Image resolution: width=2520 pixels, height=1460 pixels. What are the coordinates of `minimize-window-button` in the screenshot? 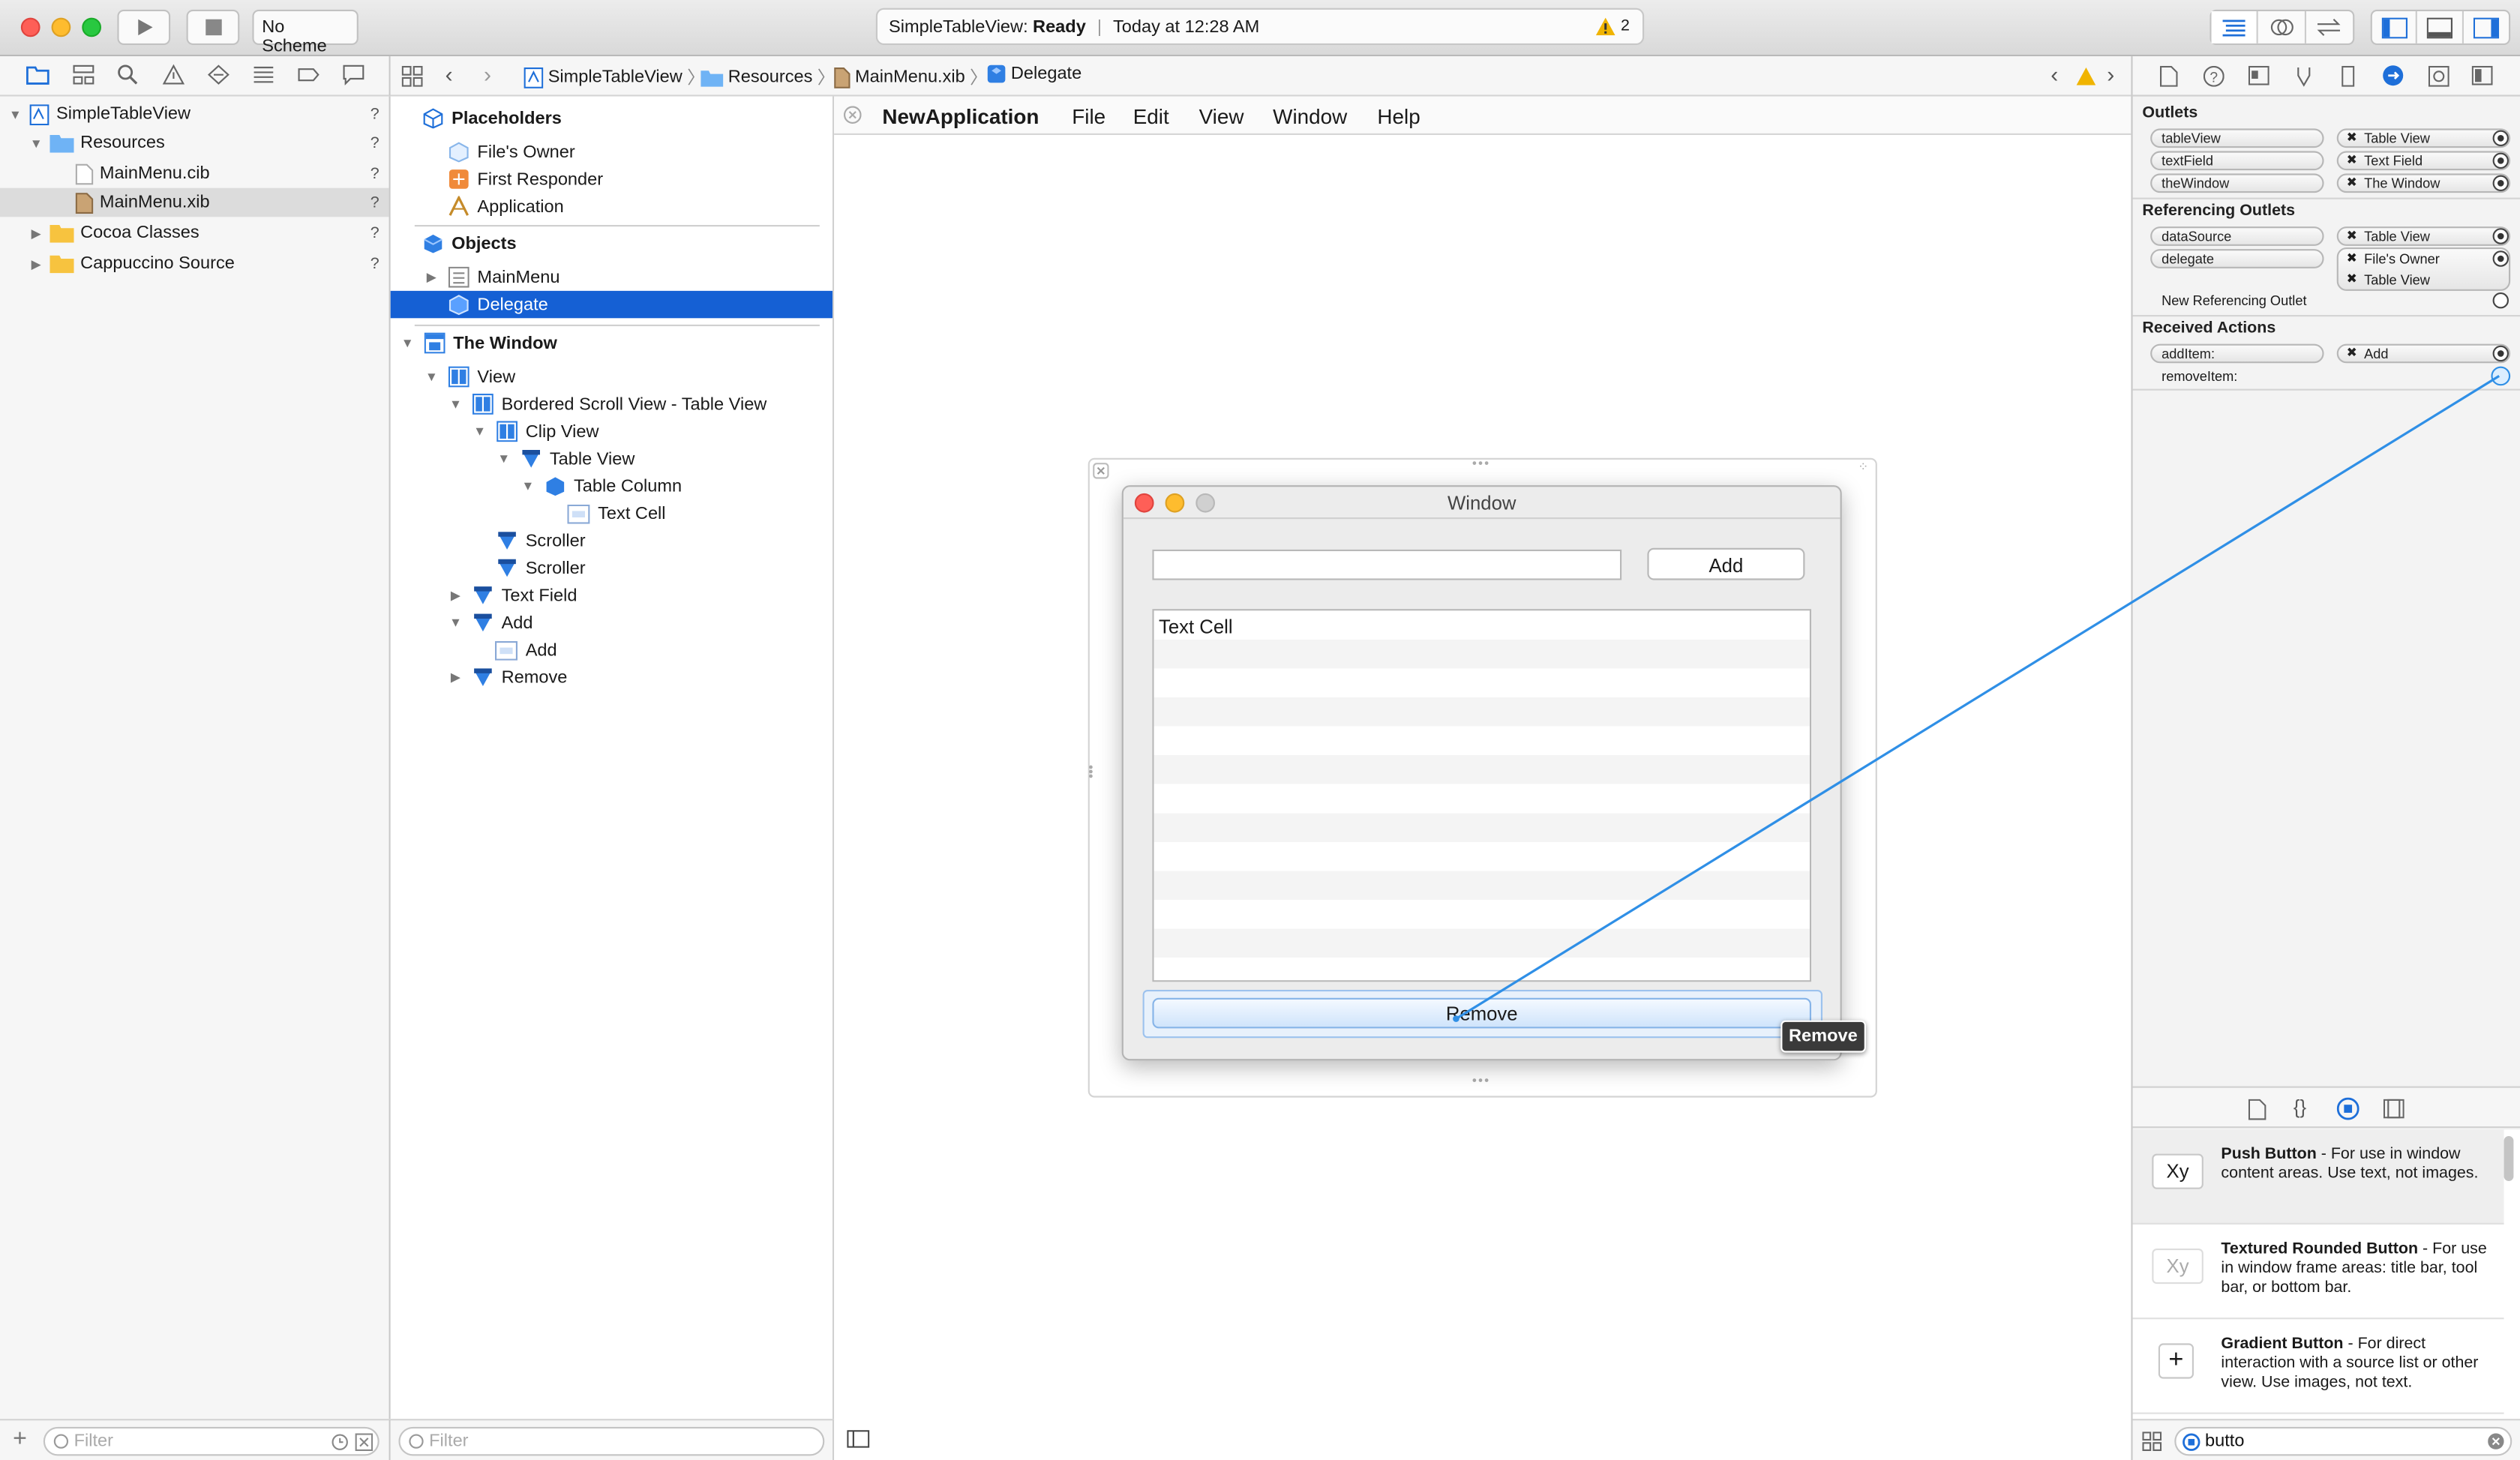 It's located at (61, 27).